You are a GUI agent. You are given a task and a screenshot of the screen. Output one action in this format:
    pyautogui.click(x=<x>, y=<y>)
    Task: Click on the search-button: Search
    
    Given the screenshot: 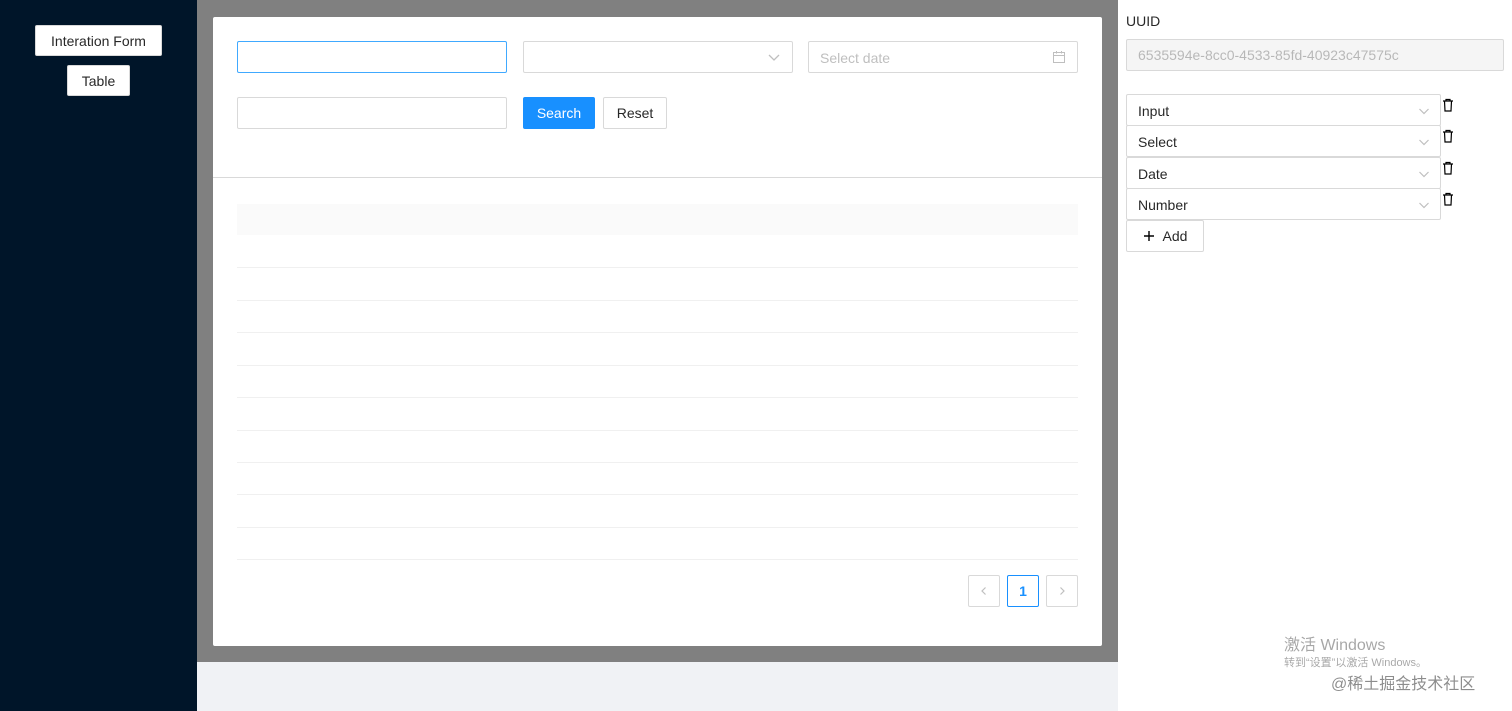 What is the action you would take?
    pyautogui.click(x=559, y=113)
    